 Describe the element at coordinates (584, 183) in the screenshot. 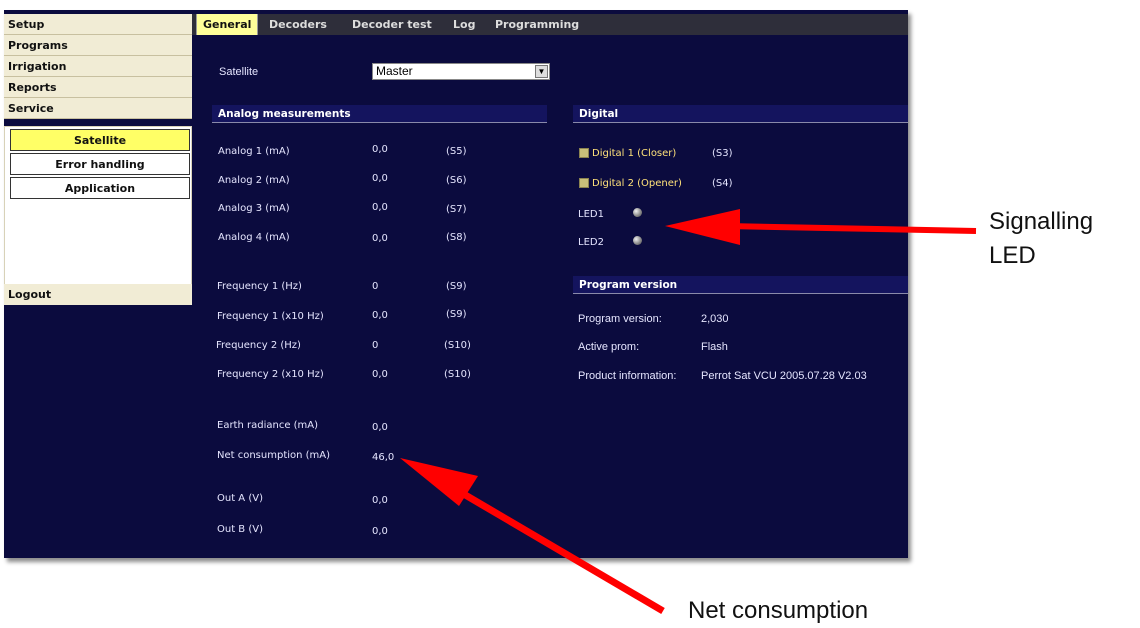

I see `digital-2-checkbox` at that location.